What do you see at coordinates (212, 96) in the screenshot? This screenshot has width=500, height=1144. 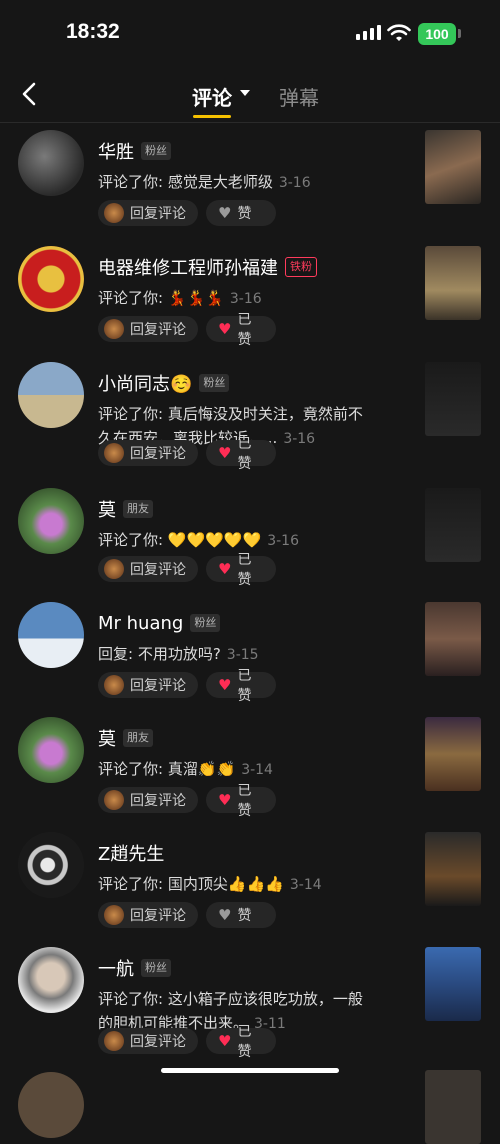 I see `tab-comments: 评论` at bounding box center [212, 96].